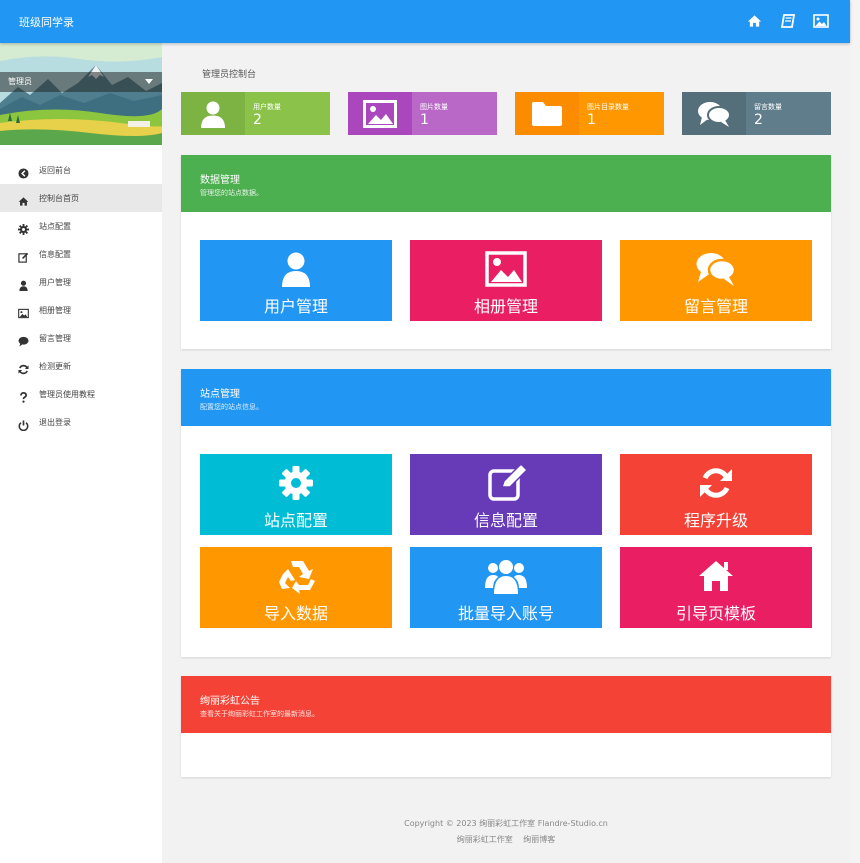  What do you see at coordinates (229, 75) in the screenshot?
I see `page-title: 管理员控制台` at bounding box center [229, 75].